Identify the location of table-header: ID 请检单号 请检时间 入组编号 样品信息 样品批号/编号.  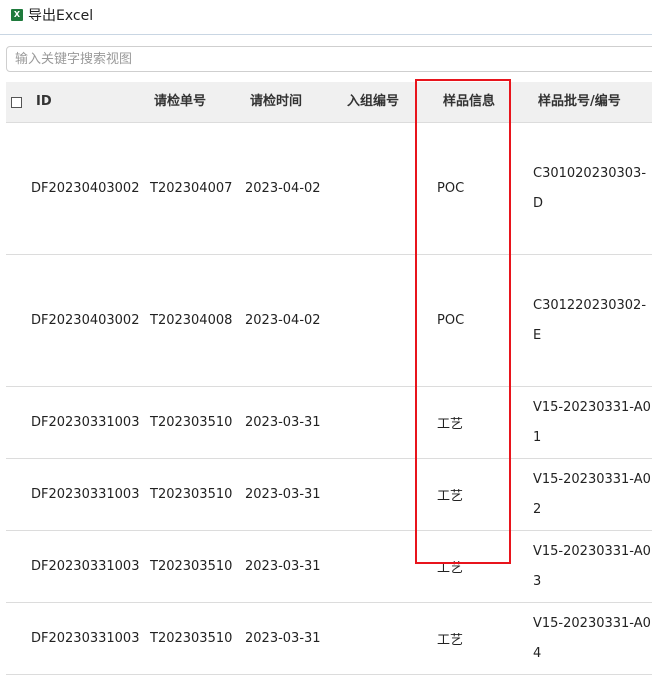
(329, 102).